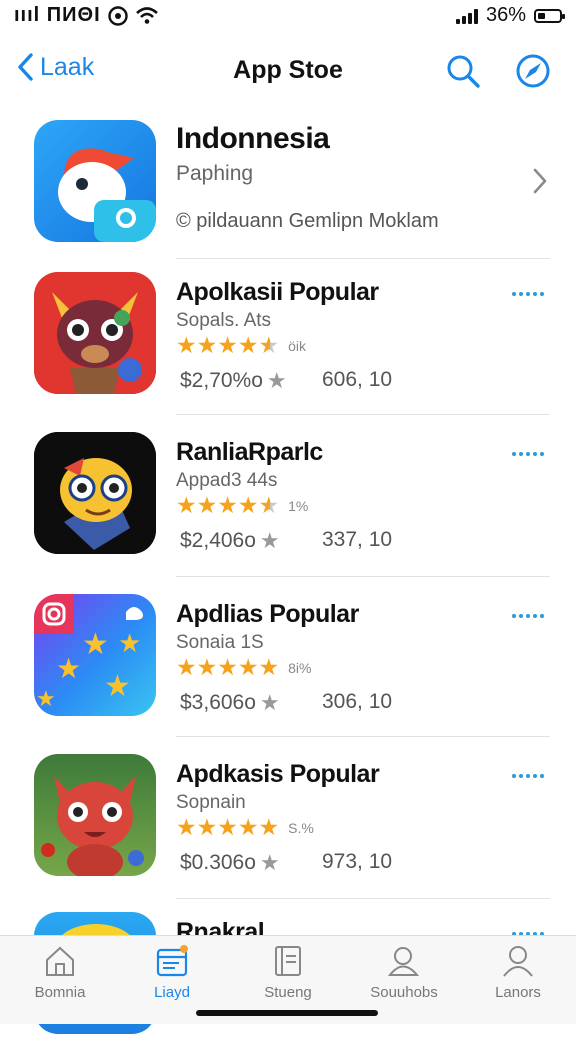  Describe the element at coordinates (357, 701) in the screenshot. I see `app-count: 306, 10` at that location.